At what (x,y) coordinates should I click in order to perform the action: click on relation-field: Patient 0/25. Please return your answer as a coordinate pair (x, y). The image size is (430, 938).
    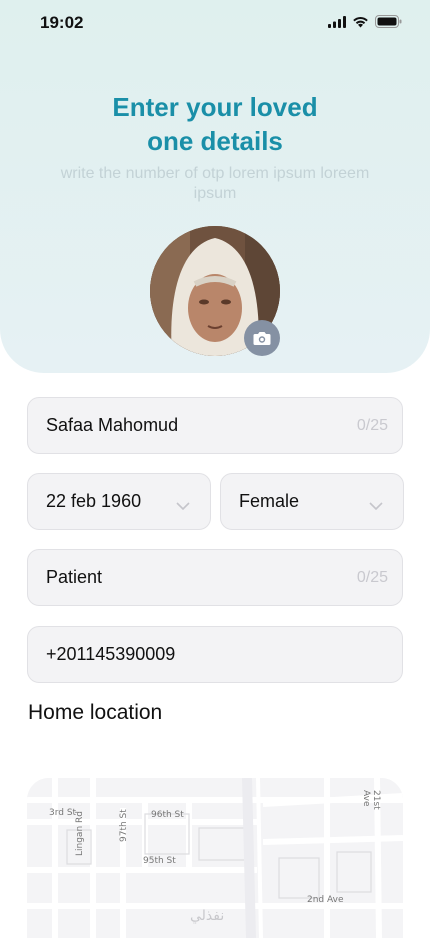
    Looking at the image, I should click on (215, 577).